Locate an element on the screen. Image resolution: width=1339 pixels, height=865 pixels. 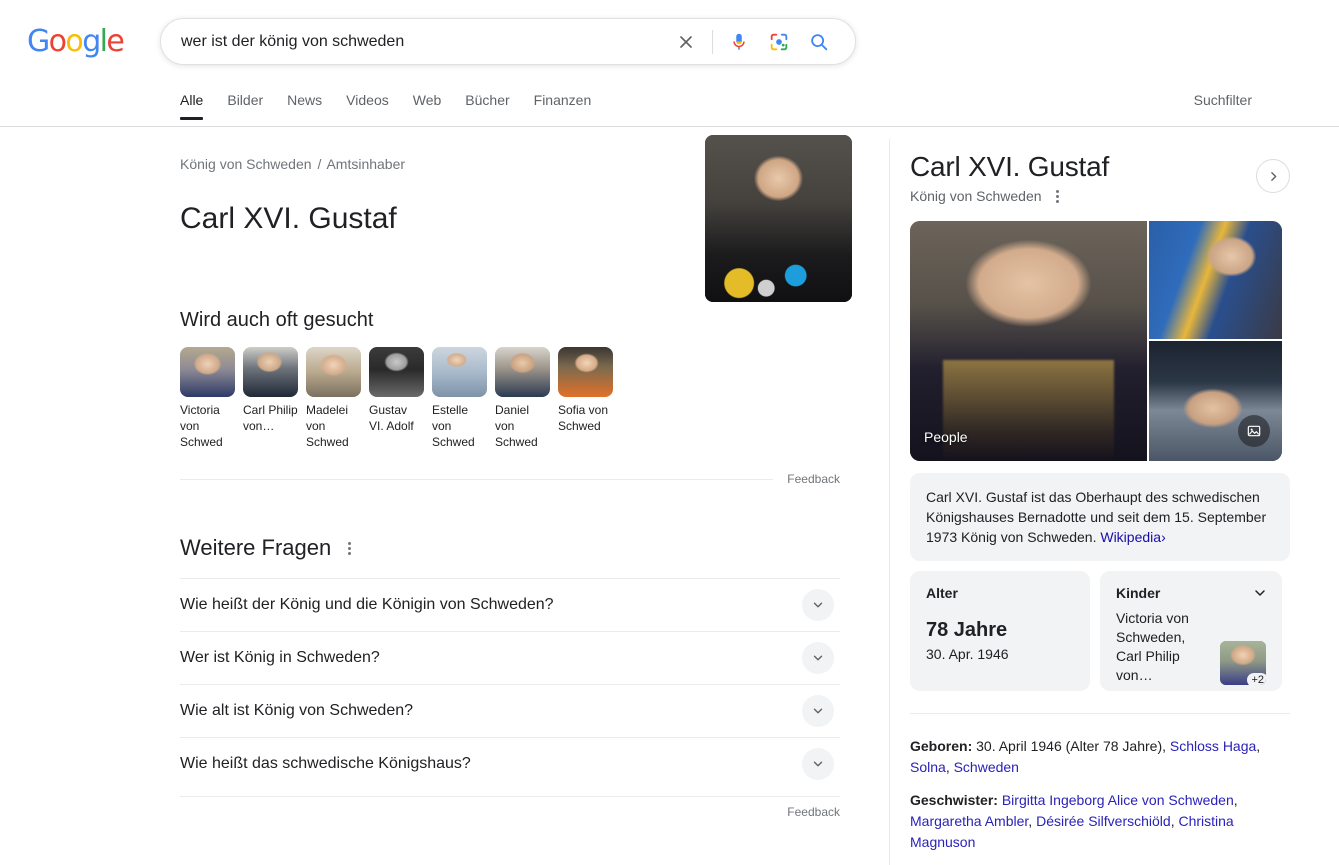
also-searched-heading: Wird auch oft gesucht is located at coordinates (277, 320).